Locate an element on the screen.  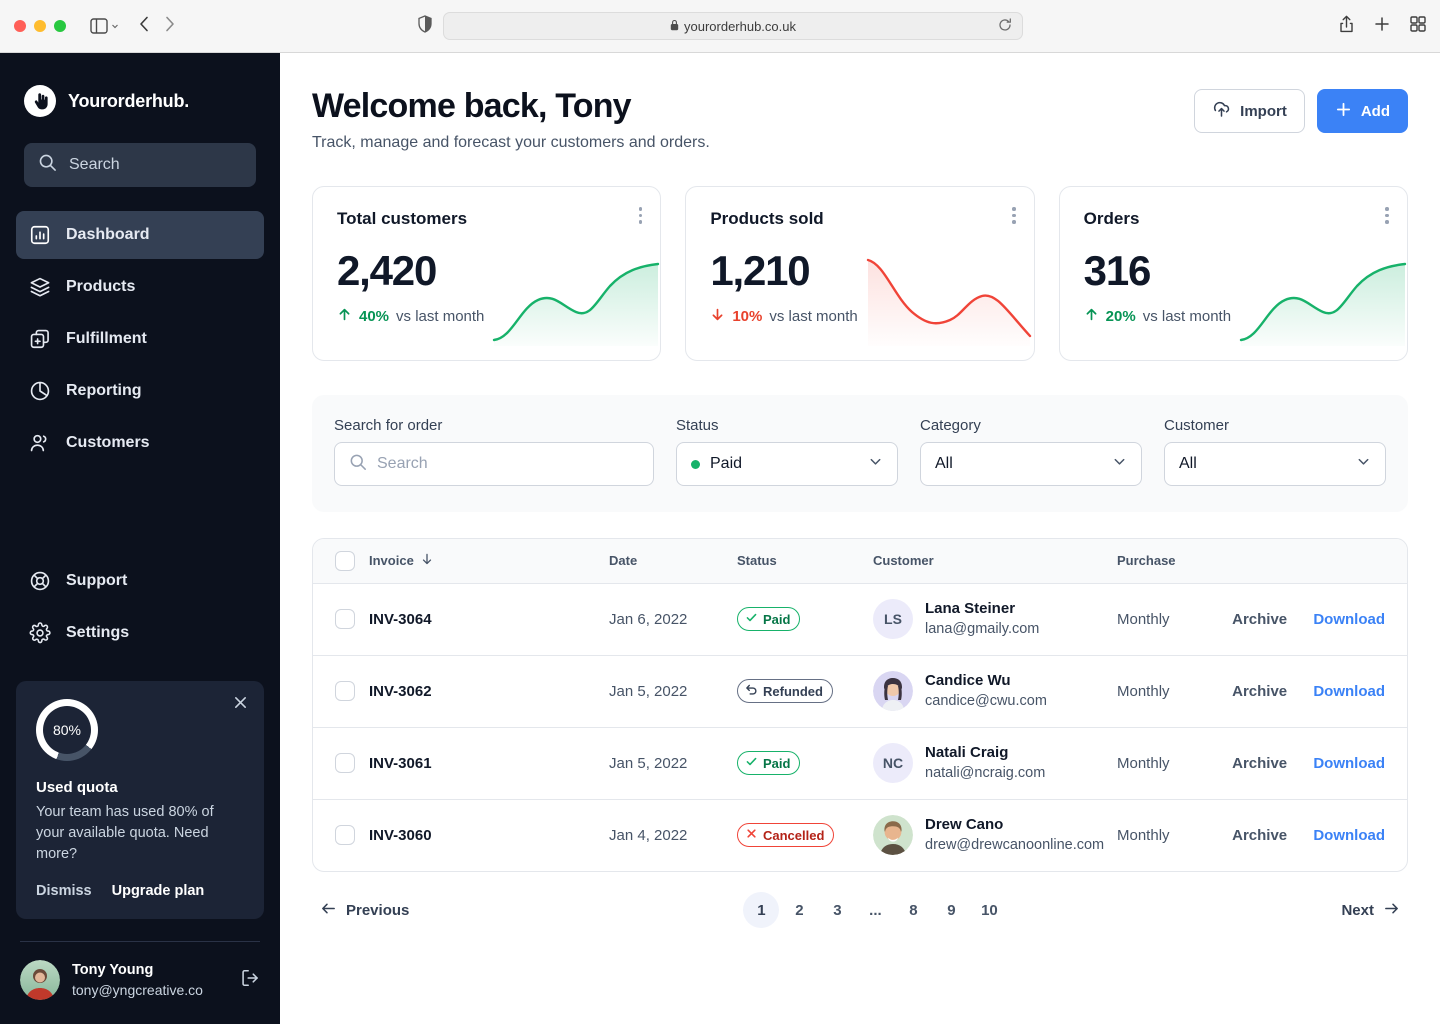
next-page-button: Next is located at coordinates (1370, 910).